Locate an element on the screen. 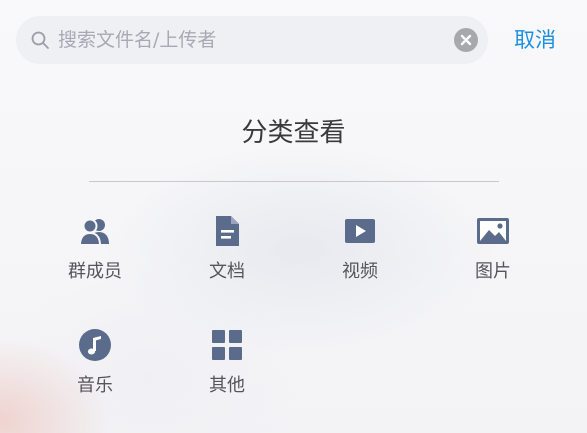 The height and width of the screenshot is (433, 587). cancel-button: 取消 is located at coordinates (535, 40).